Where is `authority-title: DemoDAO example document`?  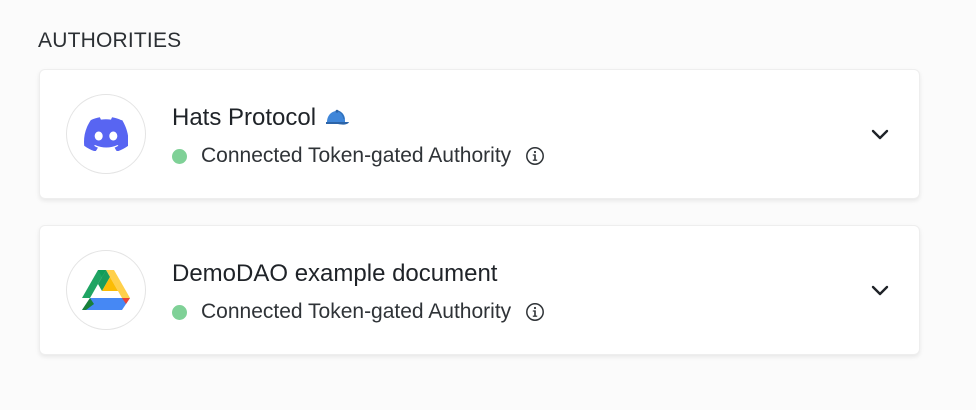
authority-title: DemoDAO example document is located at coordinates (334, 274).